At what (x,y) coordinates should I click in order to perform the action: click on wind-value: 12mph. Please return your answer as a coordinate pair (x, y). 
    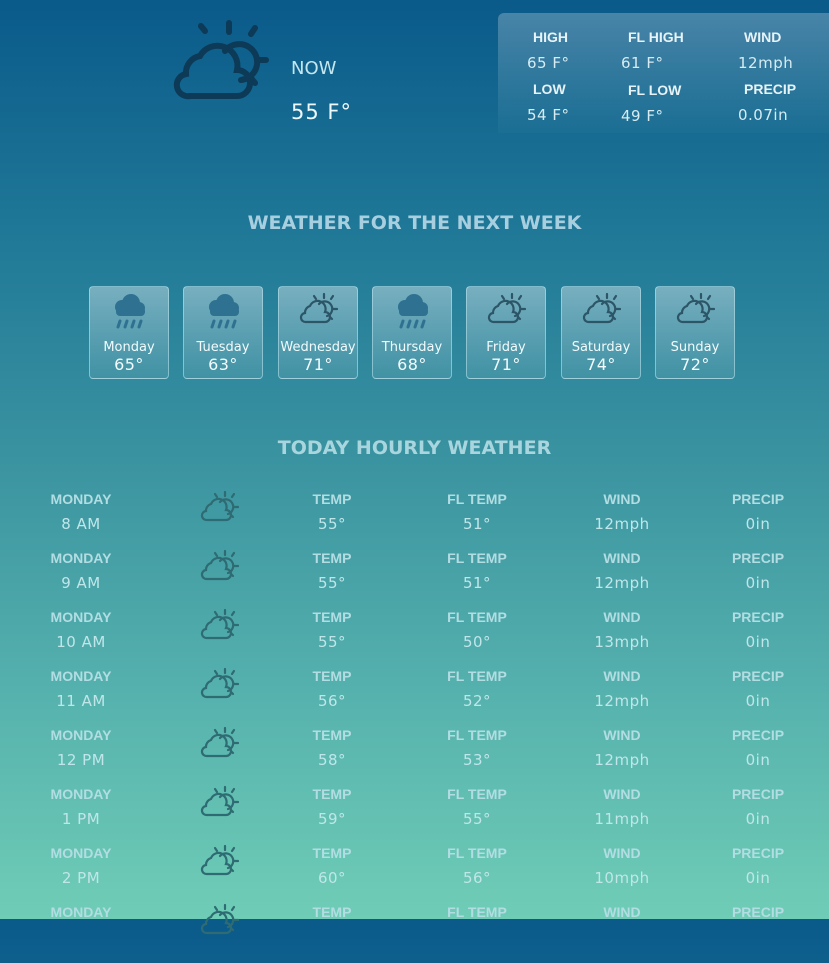
    Looking at the image, I should click on (766, 63).